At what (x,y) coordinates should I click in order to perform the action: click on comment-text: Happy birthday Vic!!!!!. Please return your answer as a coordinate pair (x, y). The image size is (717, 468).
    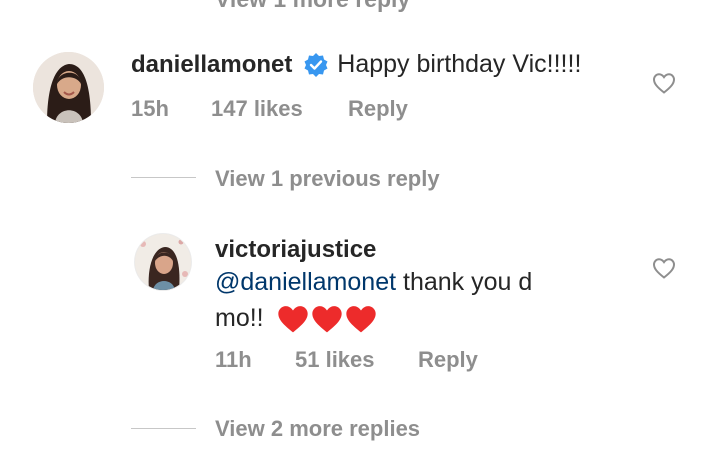
    Looking at the image, I should click on (459, 64).